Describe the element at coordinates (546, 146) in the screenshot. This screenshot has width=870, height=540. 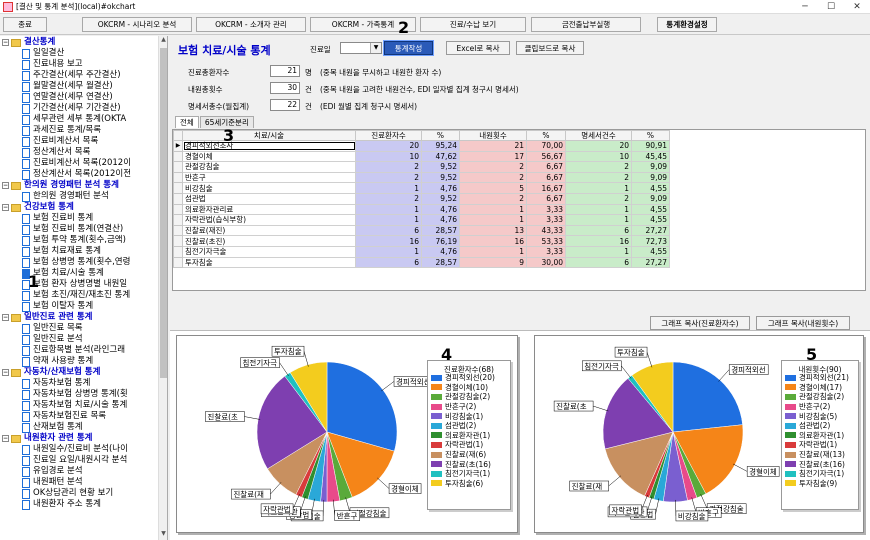
I see `cell-visits-pct: 70,00` at that location.